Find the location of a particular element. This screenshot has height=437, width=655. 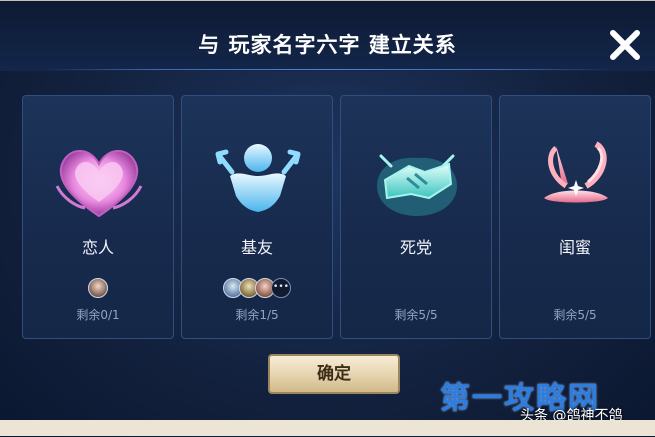

card-best-friend: 死党 剩余5/5 is located at coordinates (416, 217).